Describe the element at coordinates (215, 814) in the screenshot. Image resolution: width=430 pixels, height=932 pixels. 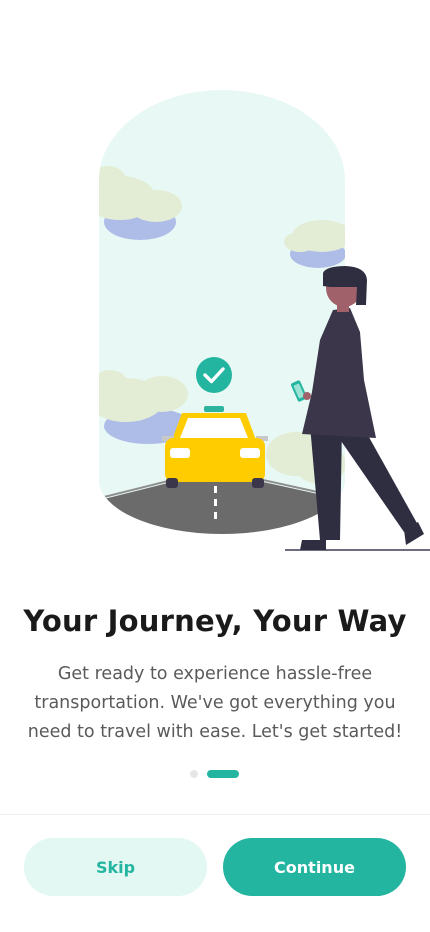
I see `divider` at that location.